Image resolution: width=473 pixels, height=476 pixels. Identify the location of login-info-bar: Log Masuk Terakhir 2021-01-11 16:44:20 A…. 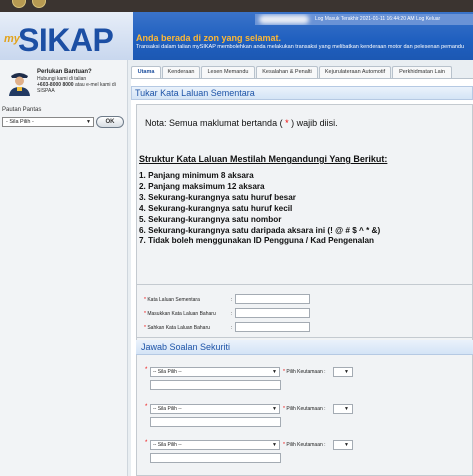
(364, 19).